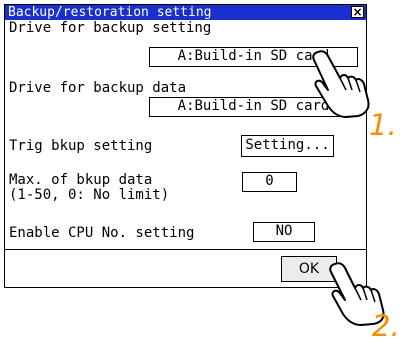 This screenshot has height=344, width=406. What do you see at coordinates (110, 28) in the screenshot?
I see `backup-setting-drive-label: Drive for backup setting` at bounding box center [110, 28].